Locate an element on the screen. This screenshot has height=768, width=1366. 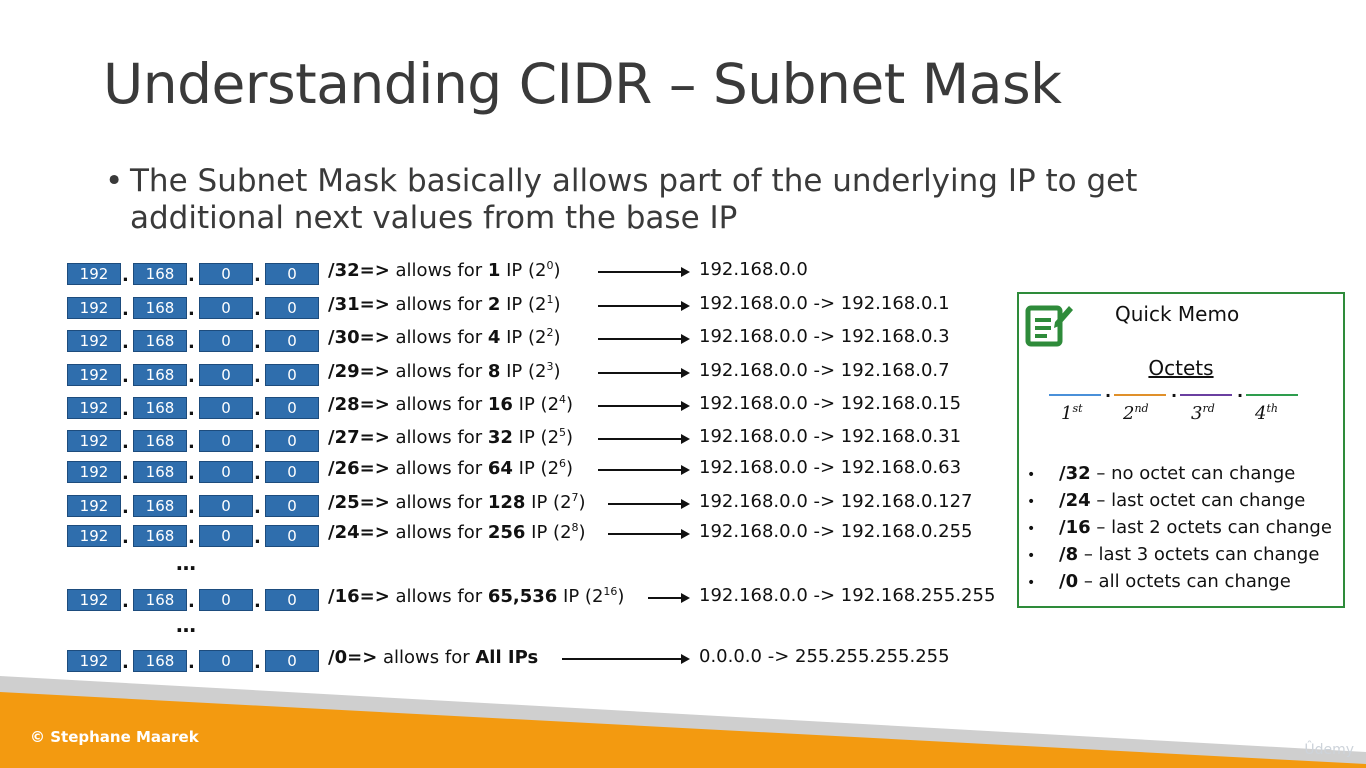
power-exponent: 16 is located at coordinates (610, 591).